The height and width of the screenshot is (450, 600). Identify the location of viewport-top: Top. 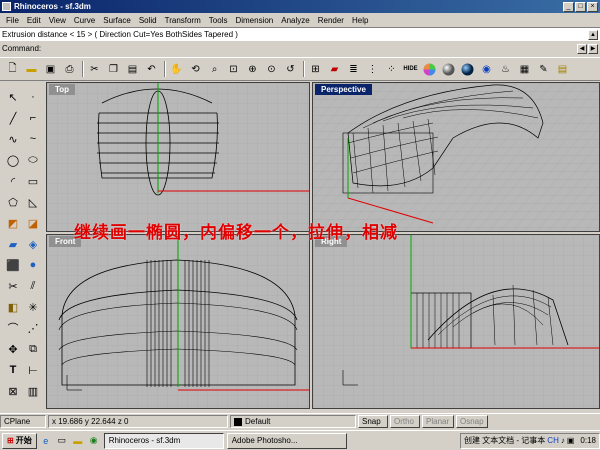
(178, 157).